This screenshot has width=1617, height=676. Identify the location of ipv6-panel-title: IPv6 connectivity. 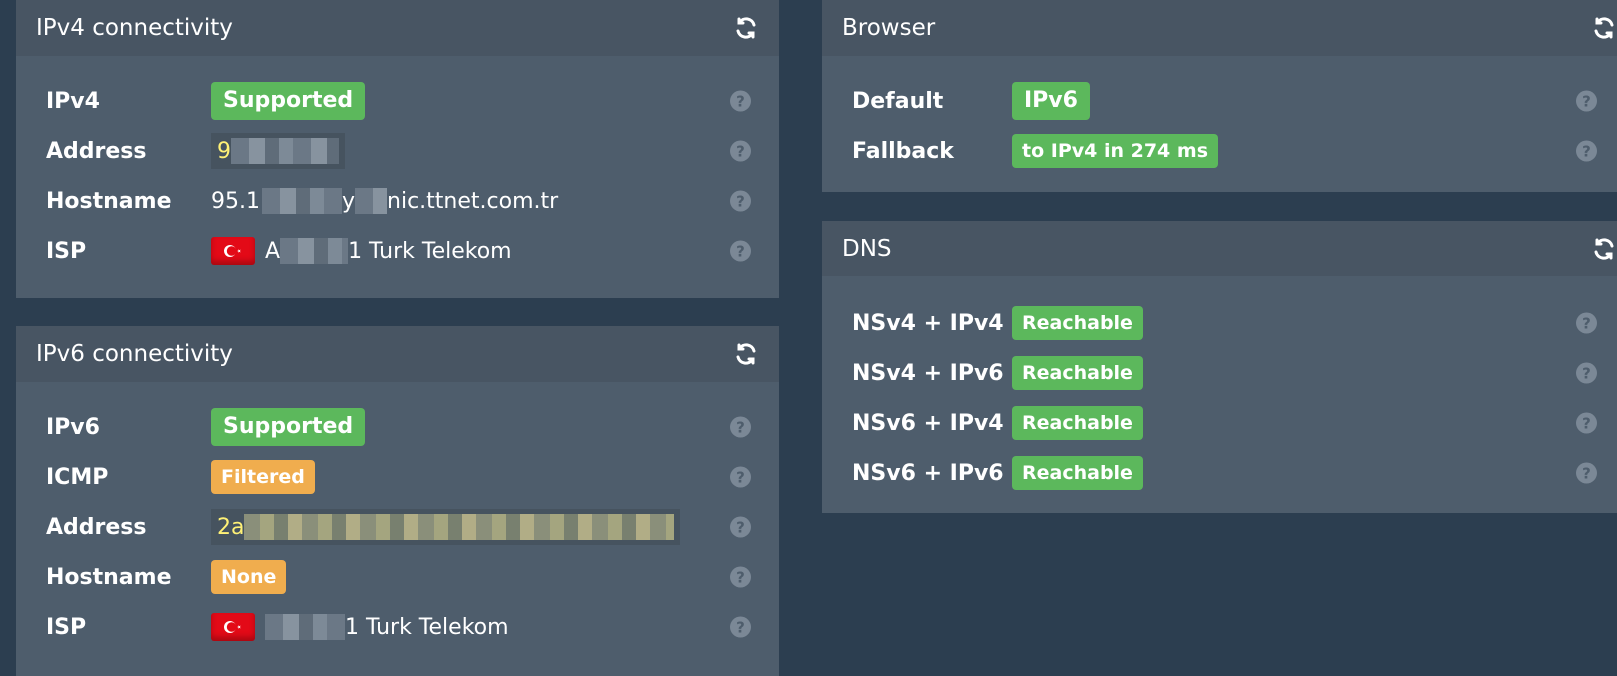
(134, 354).